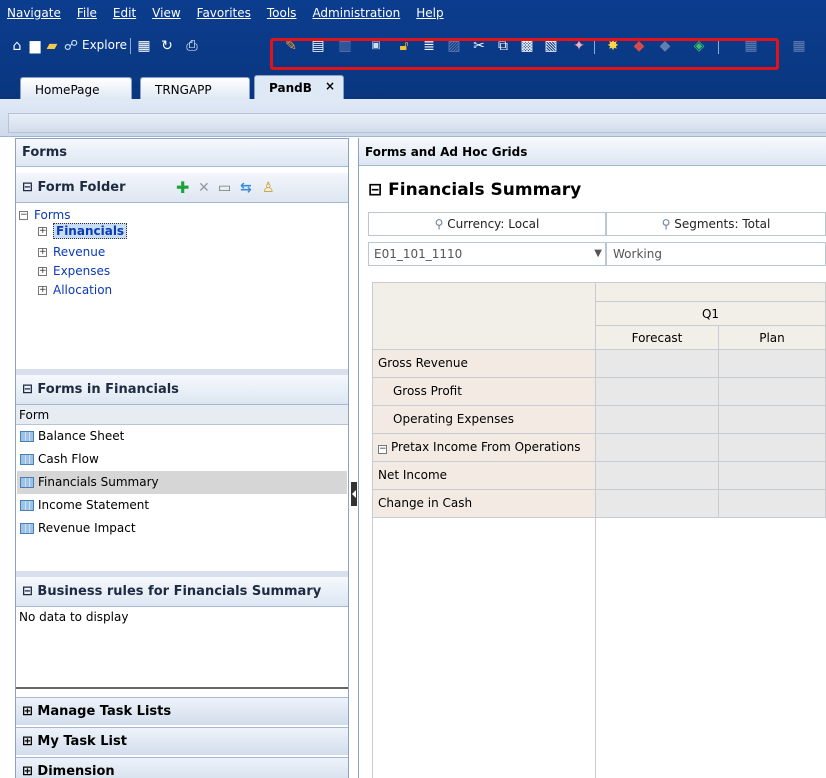 The image size is (826, 778). Describe the element at coordinates (484, 364) in the screenshot. I see `row-header-gross-revenue: Gross Revenue` at that location.